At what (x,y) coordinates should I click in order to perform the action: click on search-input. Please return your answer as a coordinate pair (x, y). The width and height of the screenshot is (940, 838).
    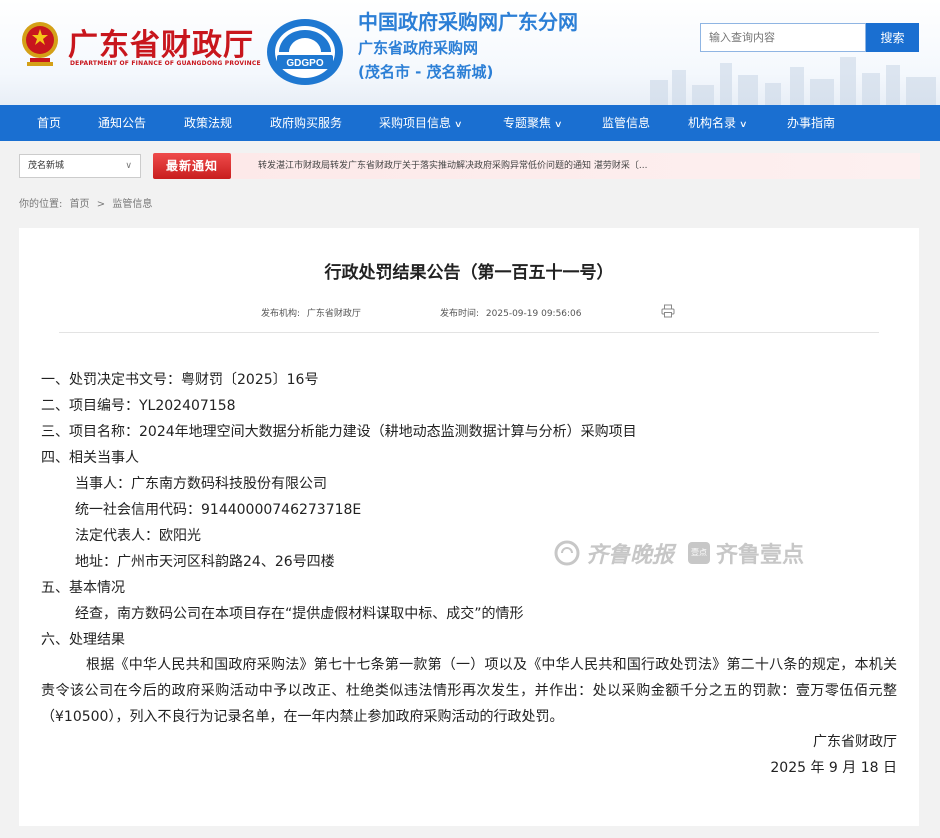
    Looking at the image, I should click on (783, 37).